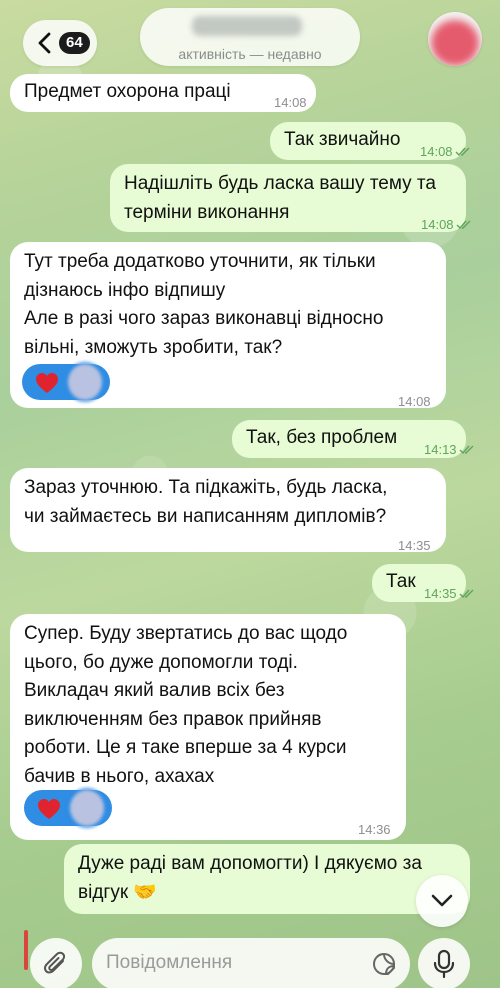 The width and height of the screenshot is (500, 988). I want to click on microphone-button, so click(444, 963).